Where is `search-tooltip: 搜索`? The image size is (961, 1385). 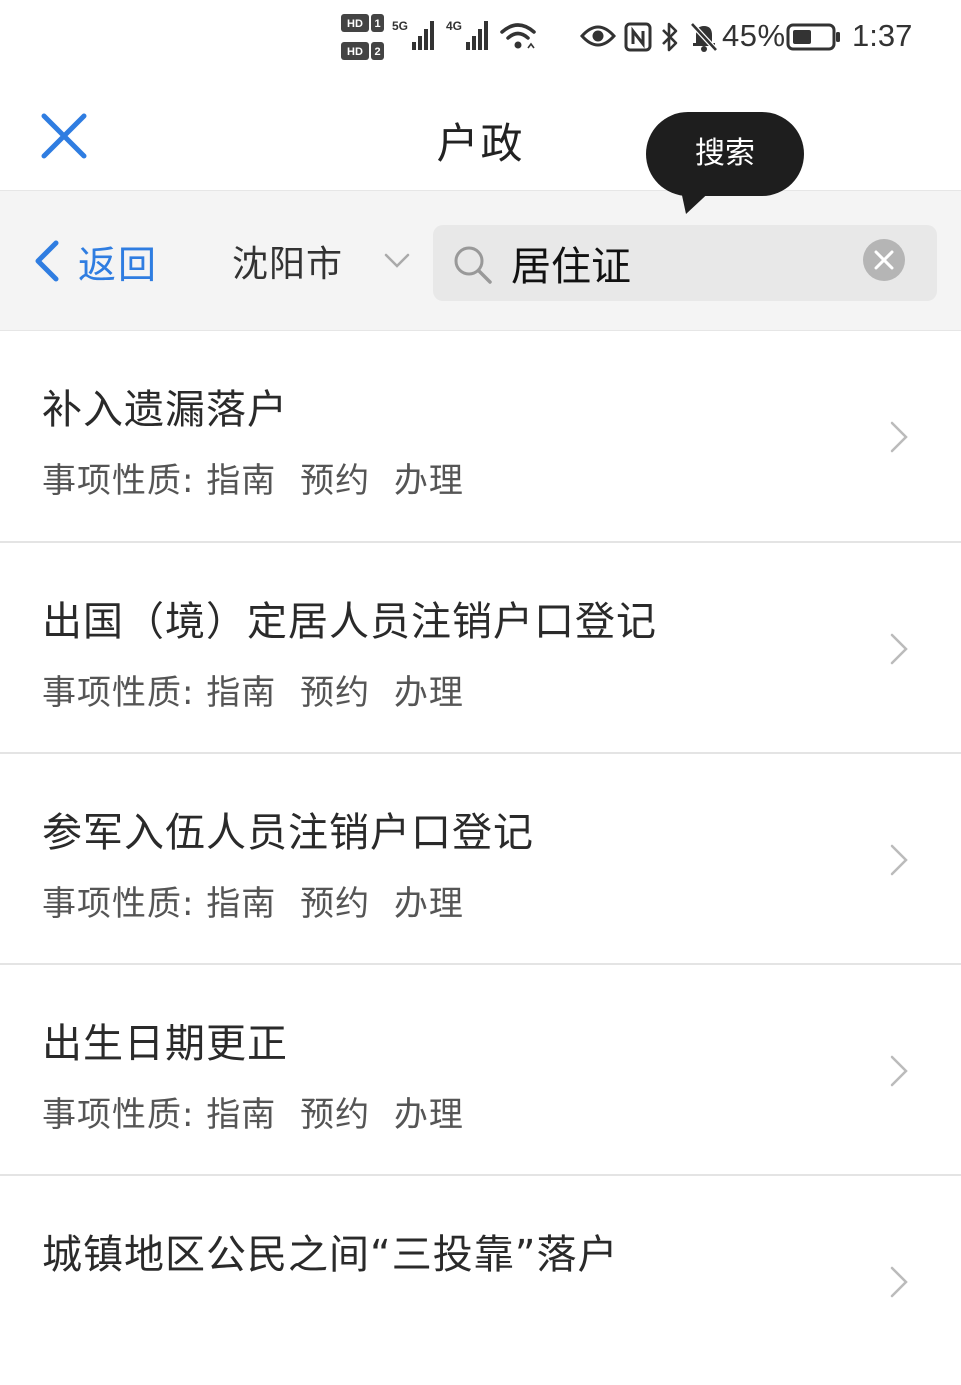
search-tooltip: 搜索 is located at coordinates (725, 154).